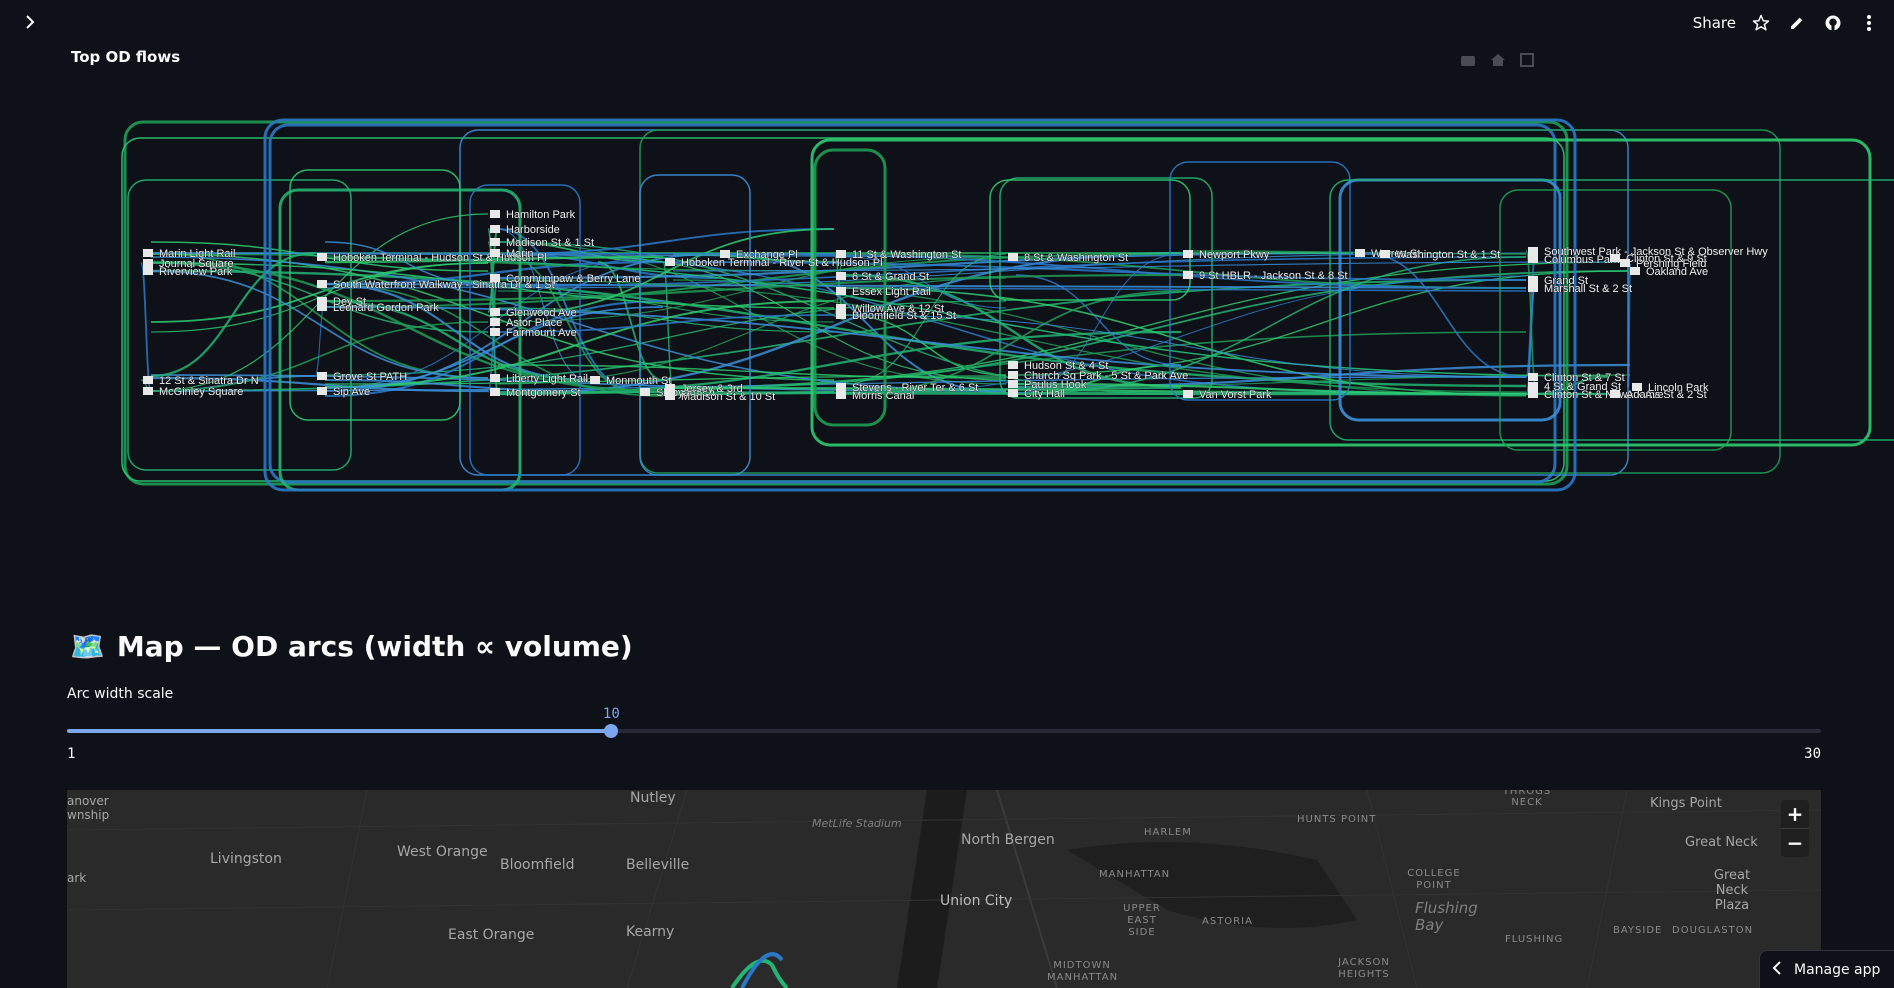 Image resolution: width=1894 pixels, height=988 pixels. Describe the element at coordinates (1235, 395) in the screenshot. I see `sankey-node-label: Van Vorst Park` at that location.